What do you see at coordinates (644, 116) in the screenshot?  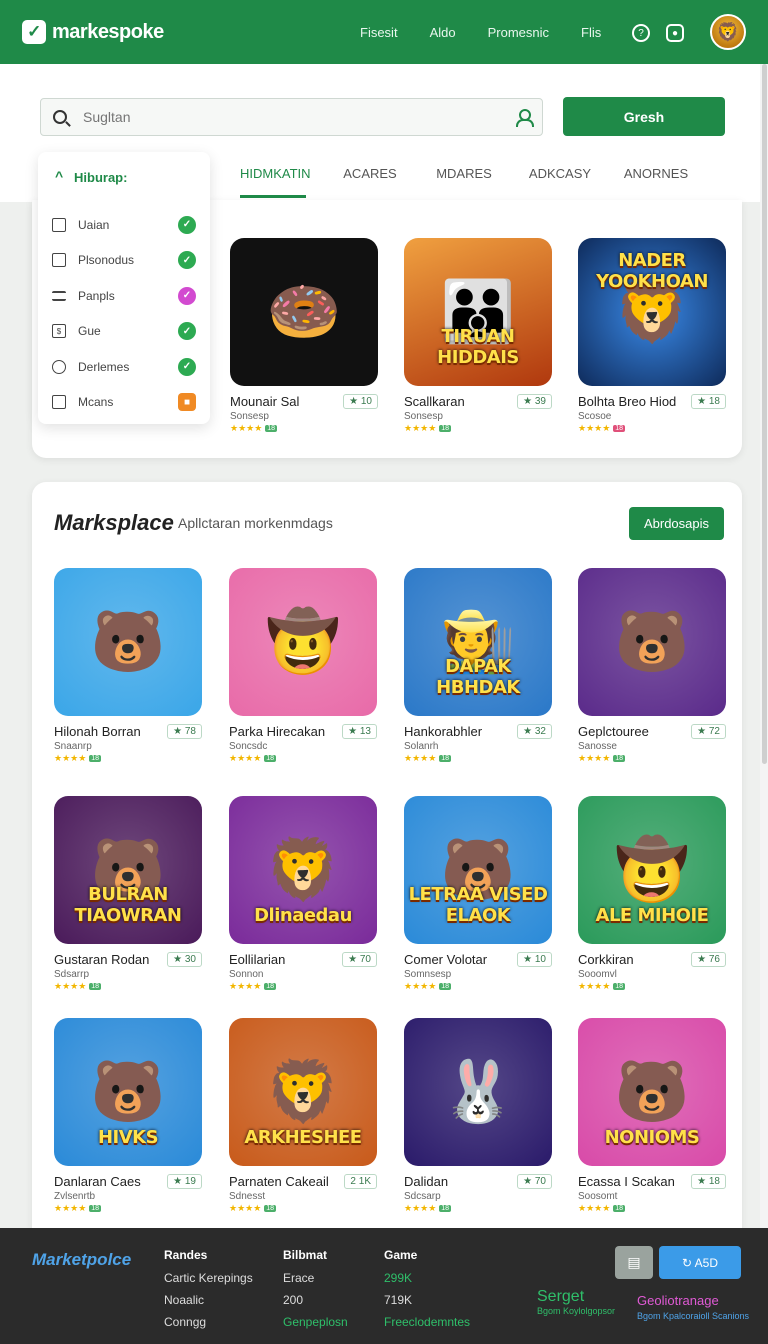 I see `search-button: Gresh` at bounding box center [644, 116].